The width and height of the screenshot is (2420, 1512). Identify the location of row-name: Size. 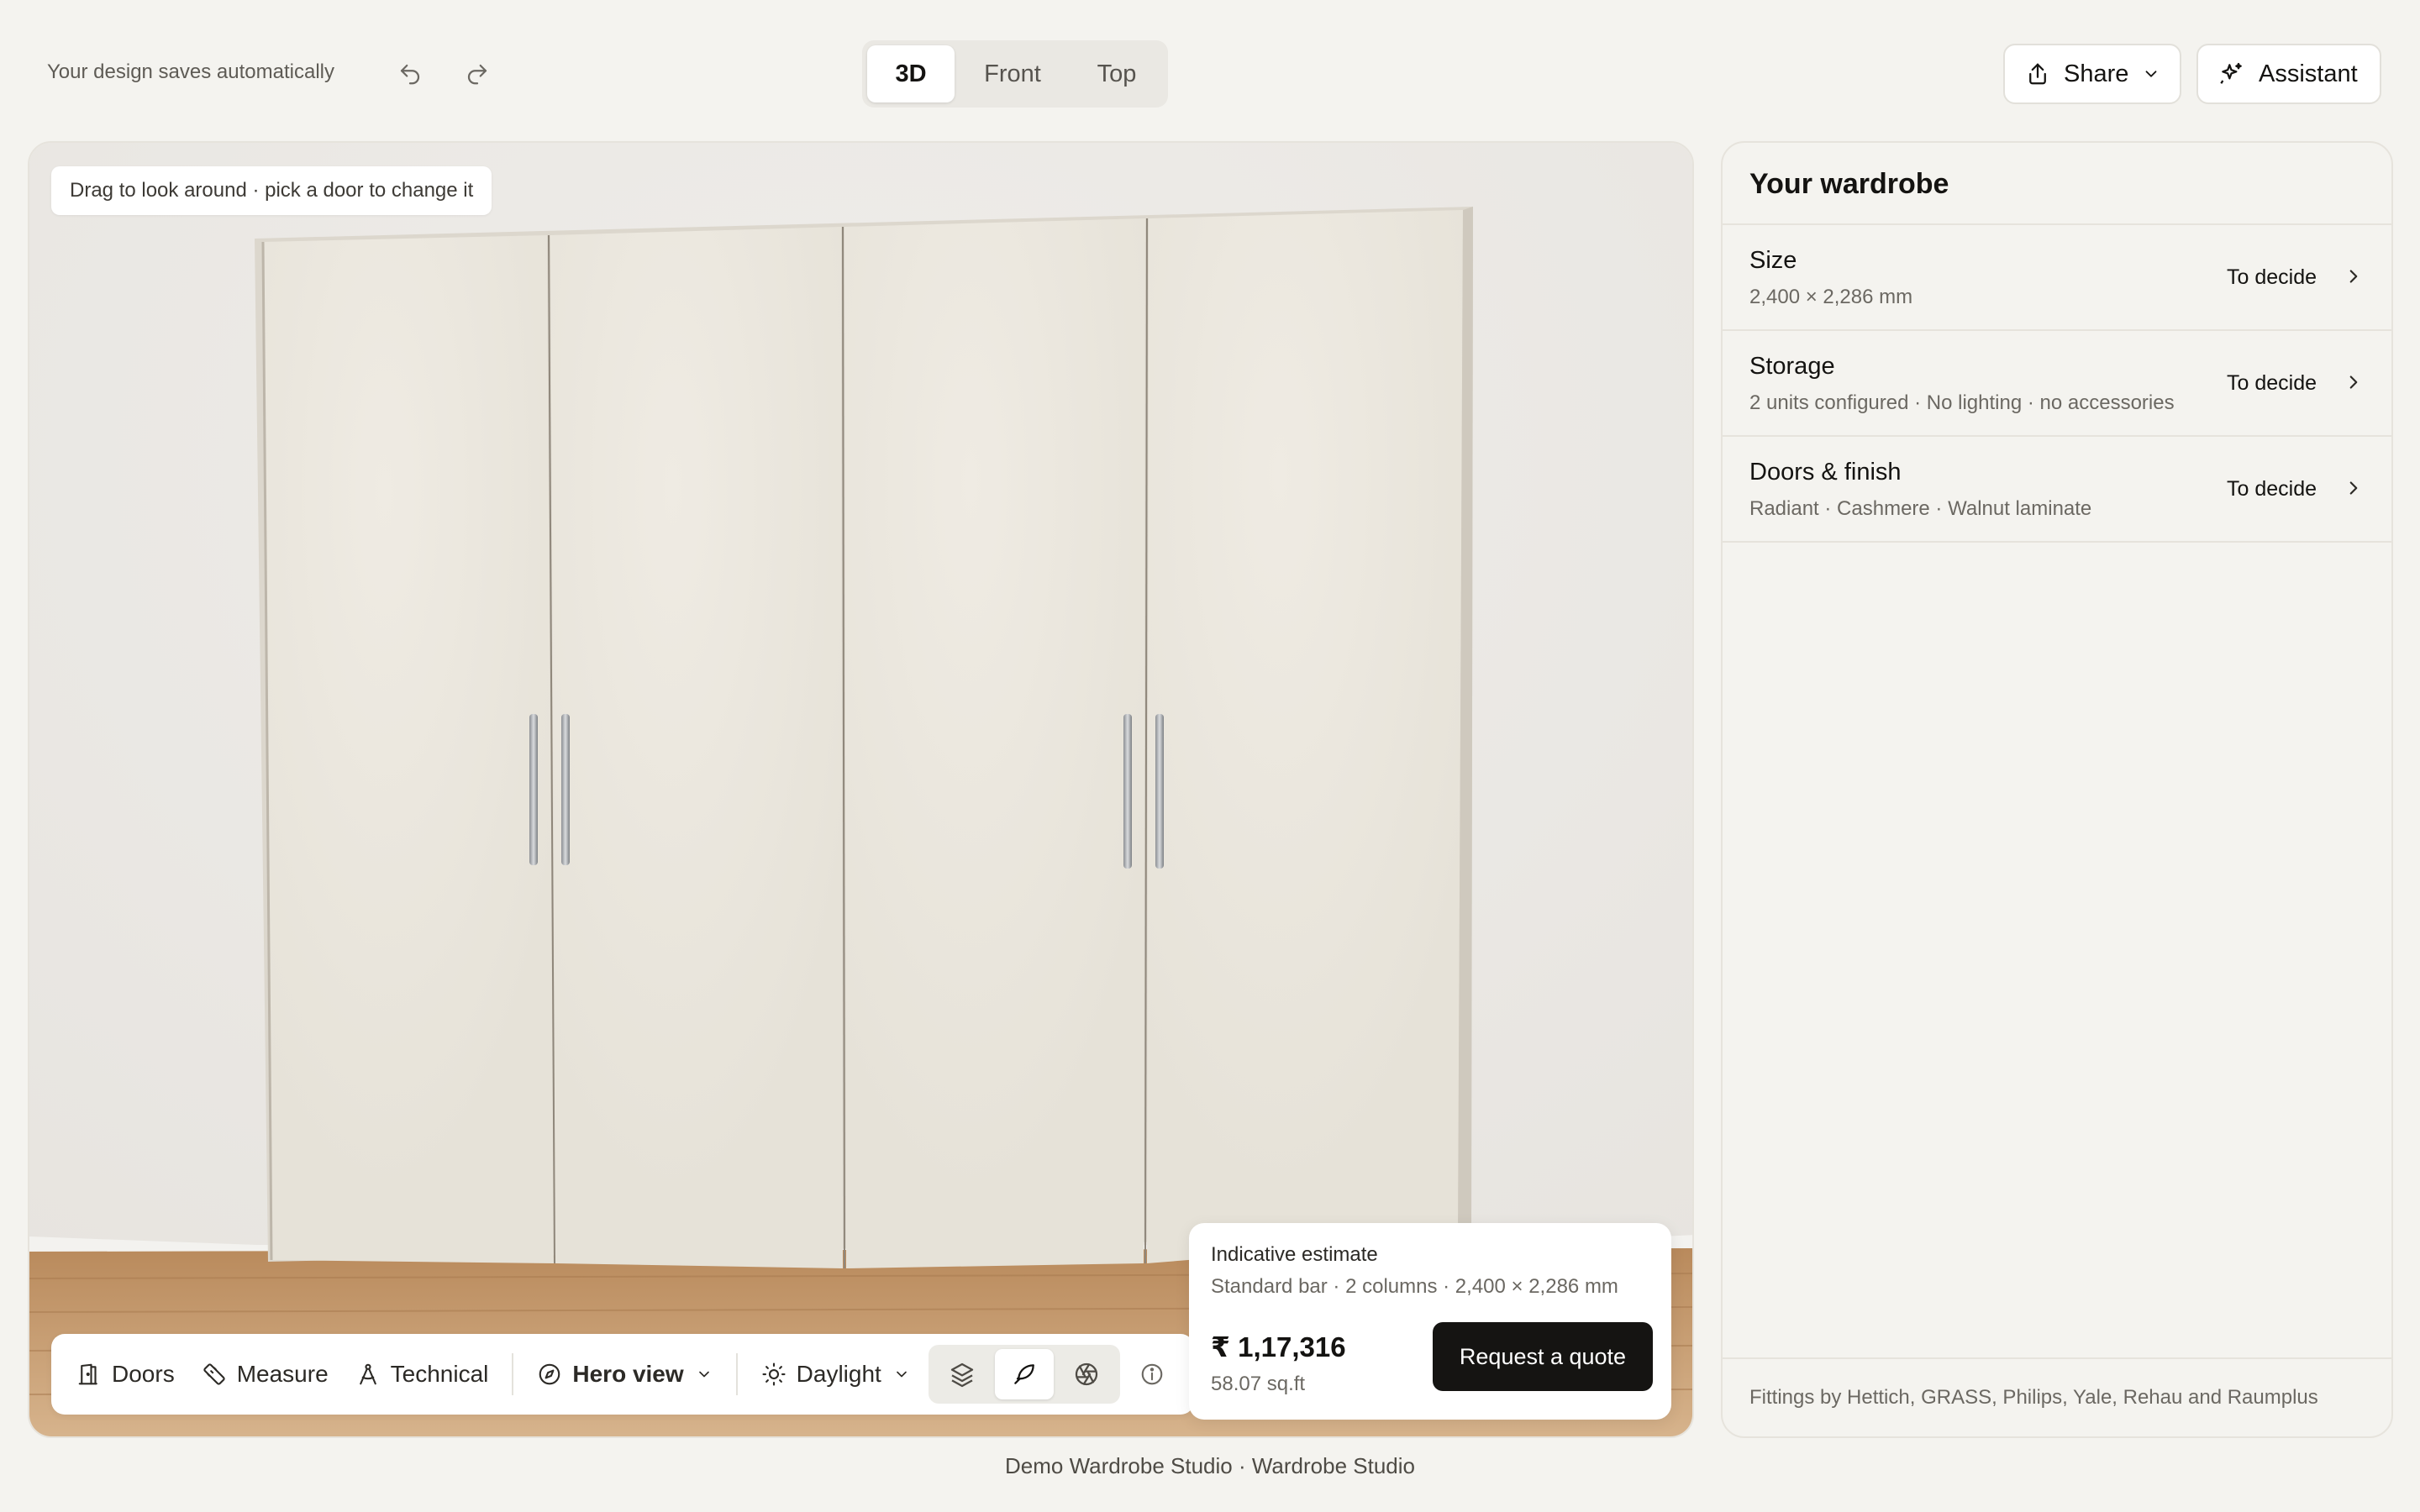
(1773, 260).